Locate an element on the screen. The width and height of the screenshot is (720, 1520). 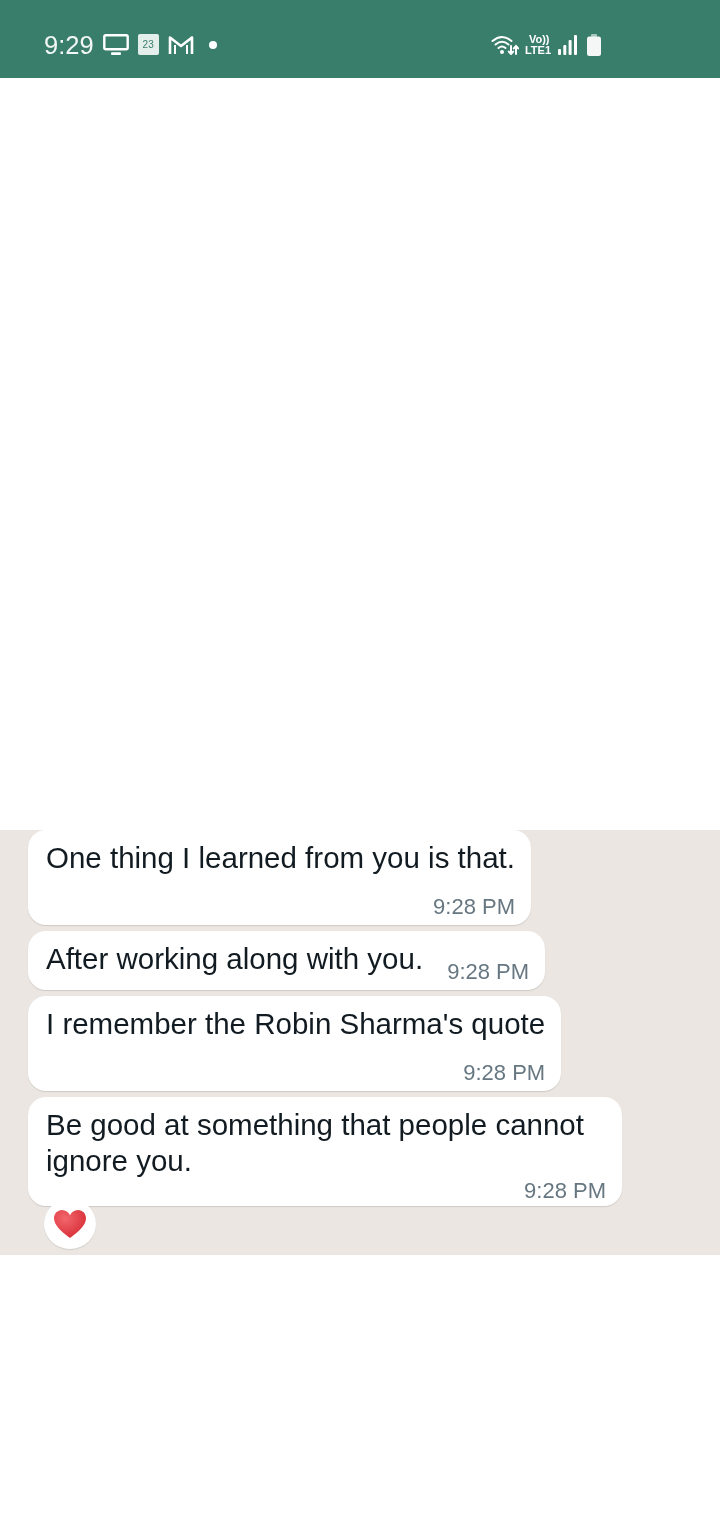
message-text: Be good at something that people cannot ignore you. is located at coordinates (315, 1142).